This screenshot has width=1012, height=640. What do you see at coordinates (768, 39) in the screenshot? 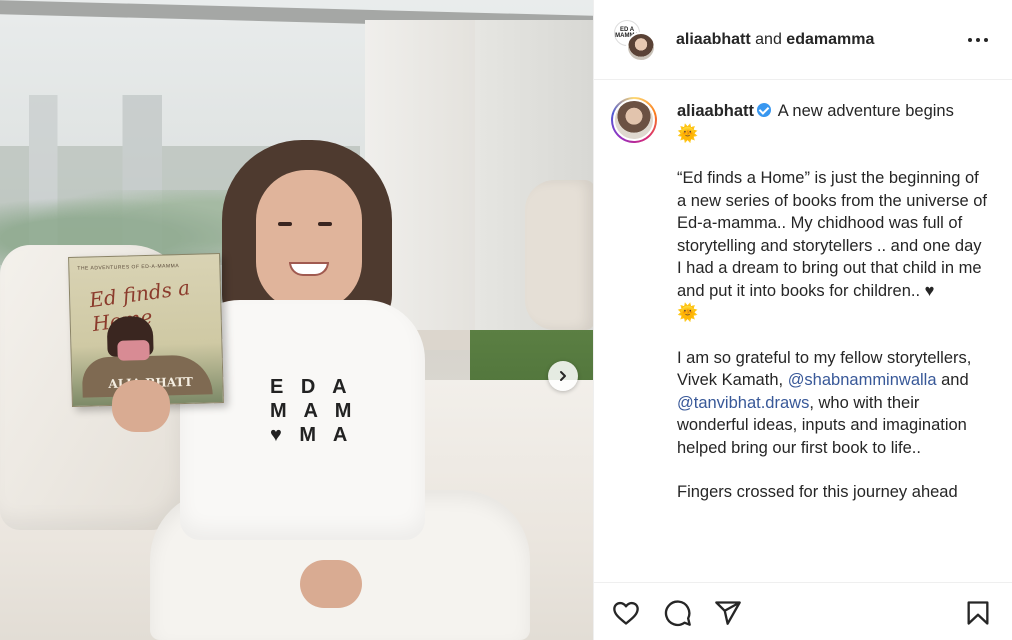
I see `author-separator: and` at bounding box center [768, 39].